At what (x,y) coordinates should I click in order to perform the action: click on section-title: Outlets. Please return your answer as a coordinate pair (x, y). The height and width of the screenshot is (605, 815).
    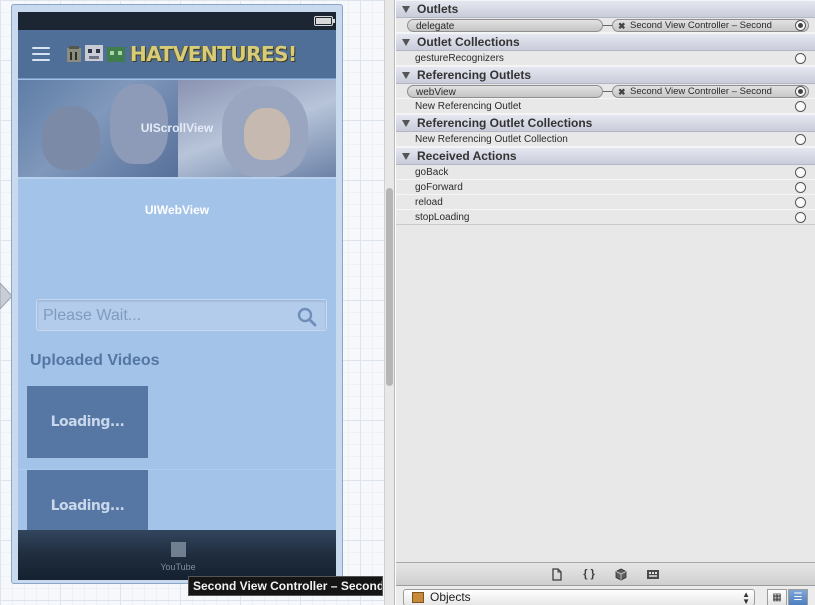
    Looking at the image, I should click on (438, 9).